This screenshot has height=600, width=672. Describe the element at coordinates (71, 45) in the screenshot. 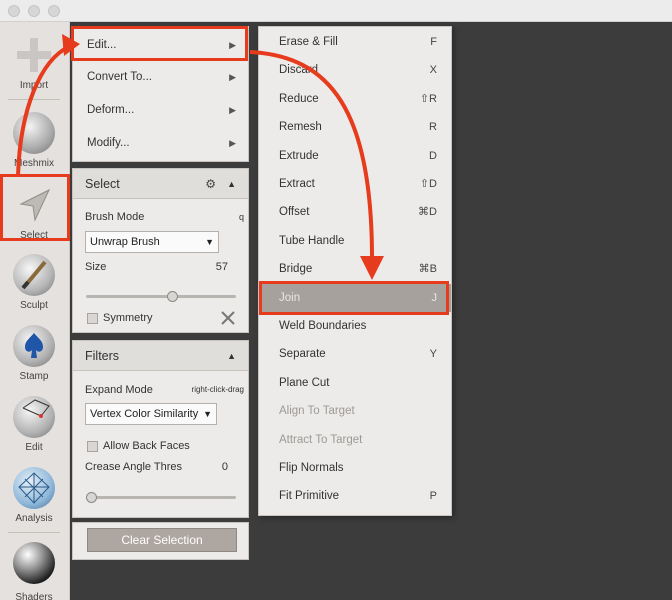

I see `arrowhead-edit` at that location.